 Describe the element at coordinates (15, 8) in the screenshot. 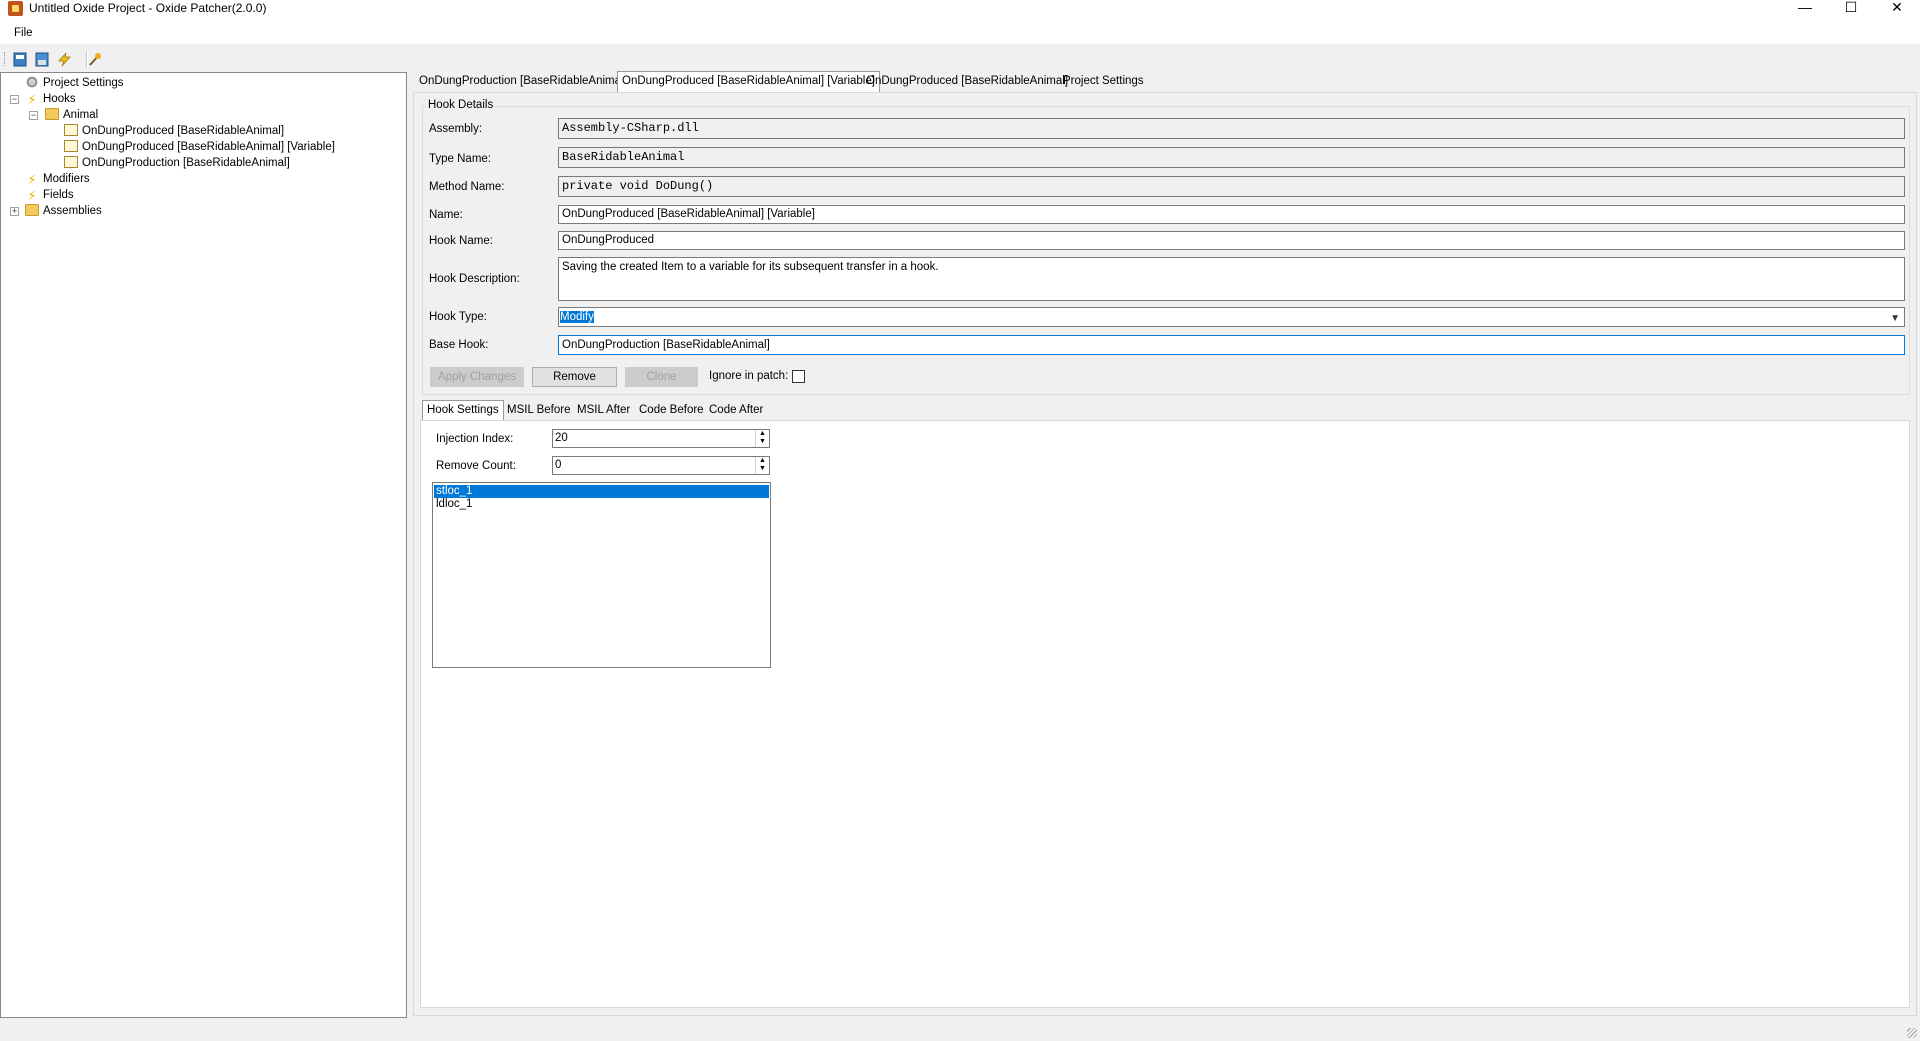

I see `oxide-app-icon` at that location.